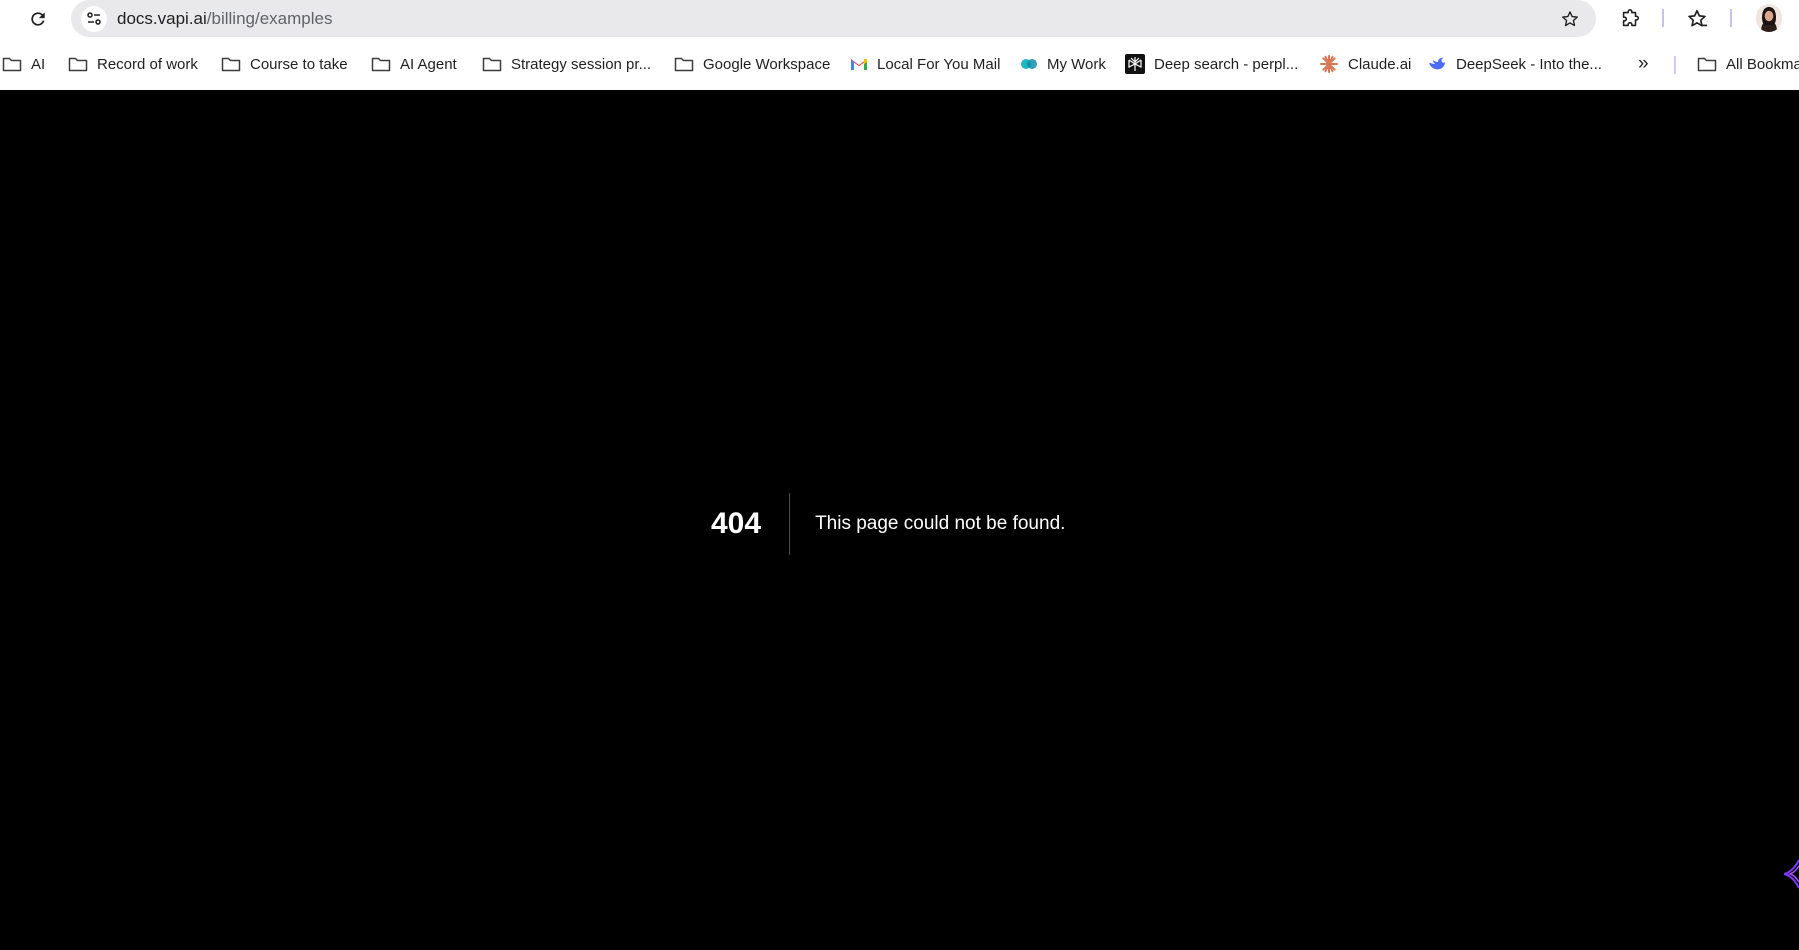 The width and height of the screenshot is (1799, 950). I want to click on reload-icon, so click(38, 19).